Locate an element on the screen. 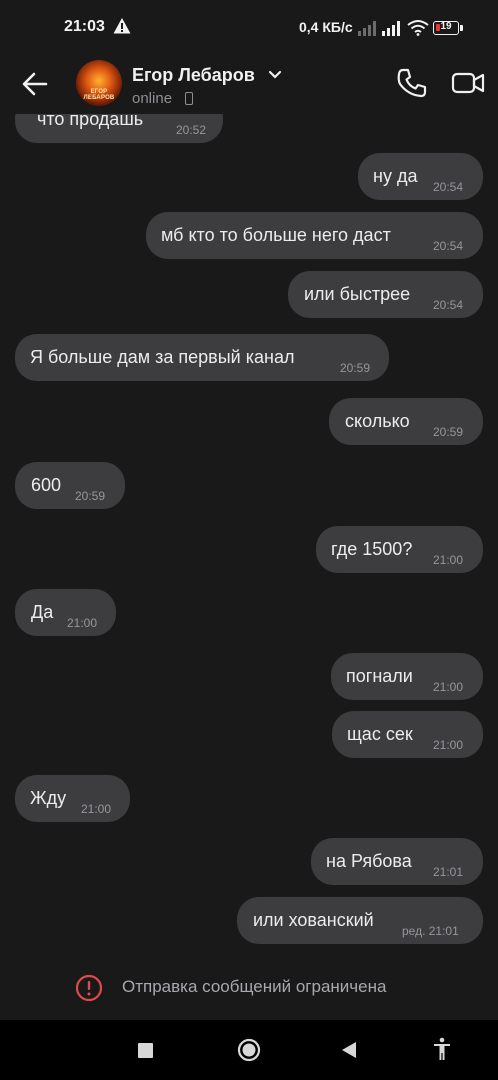 The width and height of the screenshot is (498, 1080). nav-back-button is located at coordinates (349, 1050).